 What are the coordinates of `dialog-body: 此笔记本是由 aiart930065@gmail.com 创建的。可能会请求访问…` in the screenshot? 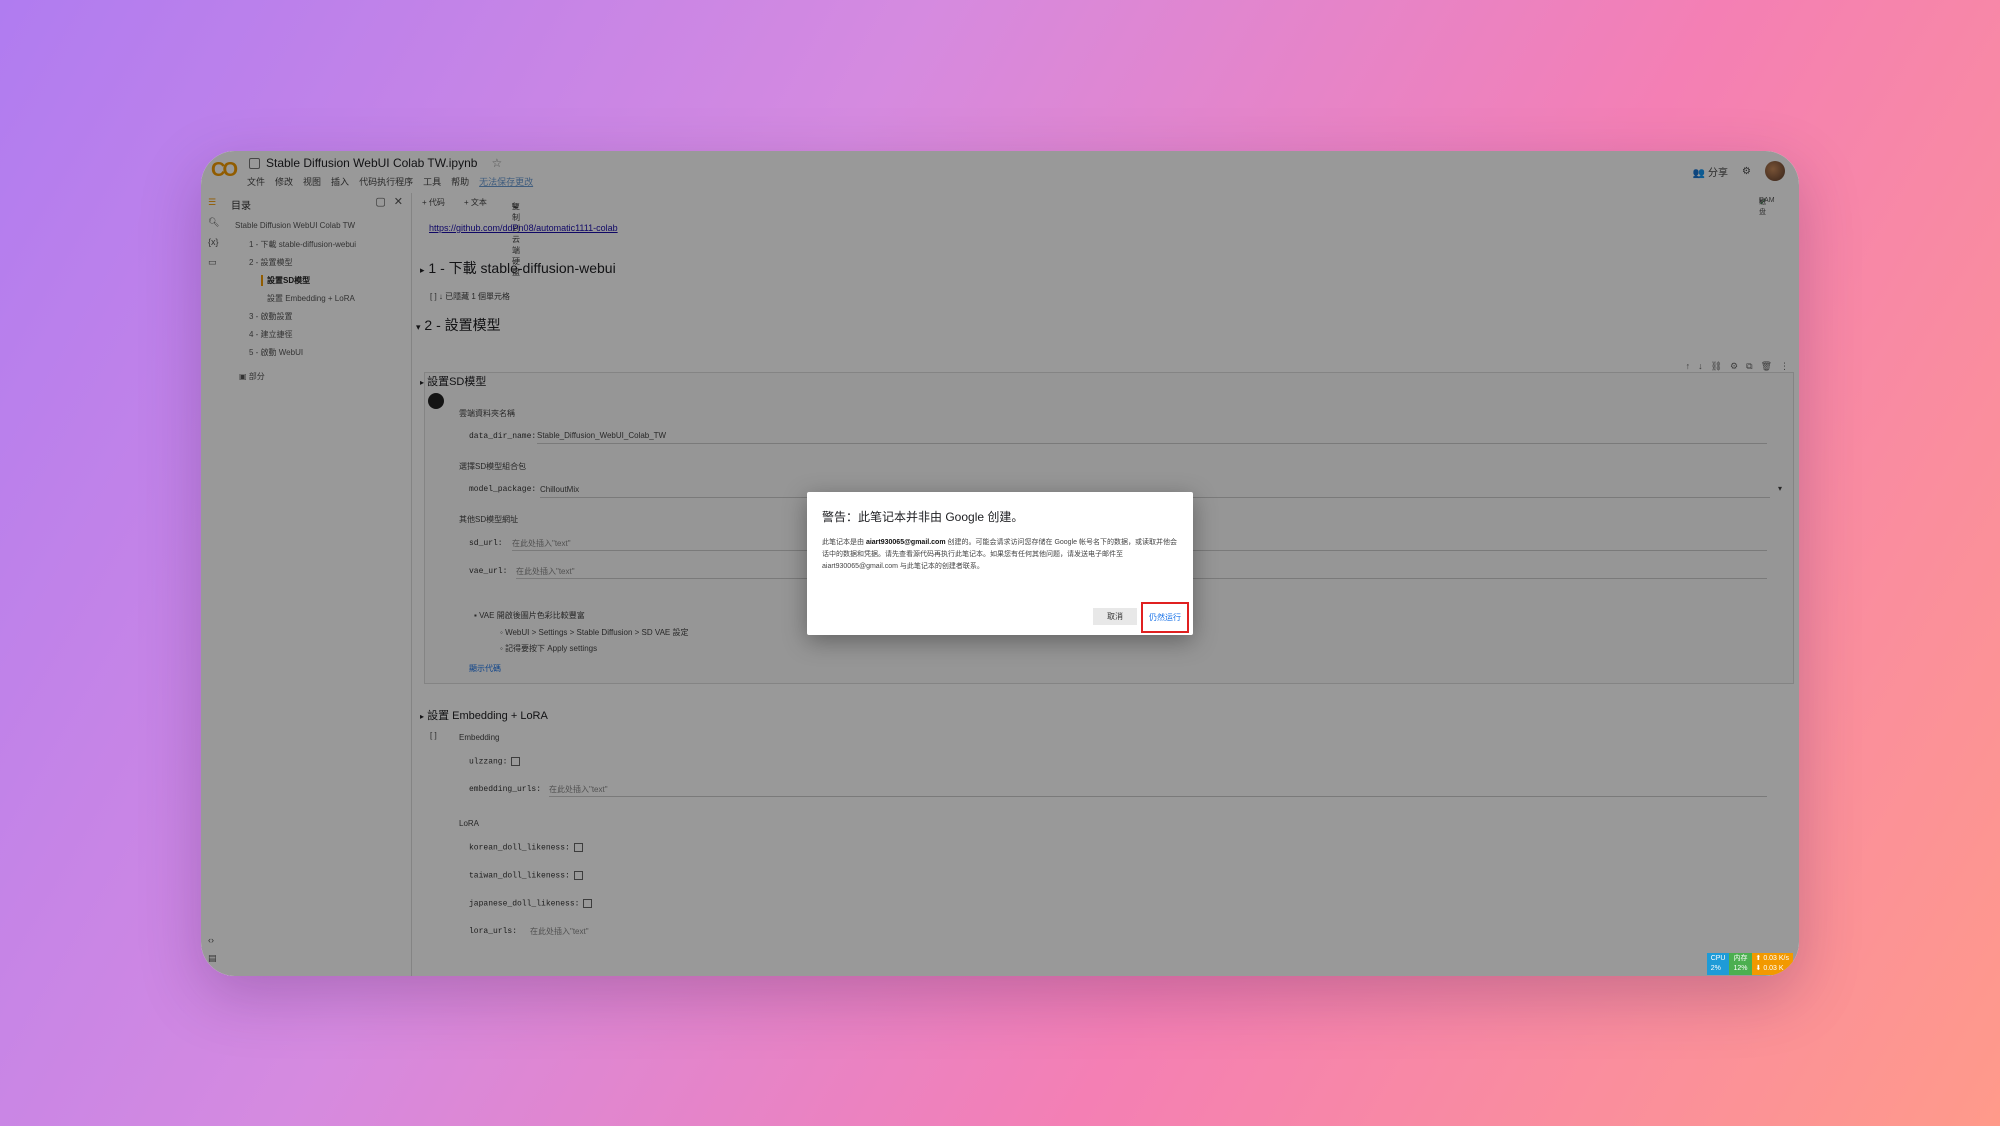 It's located at (1000, 555).